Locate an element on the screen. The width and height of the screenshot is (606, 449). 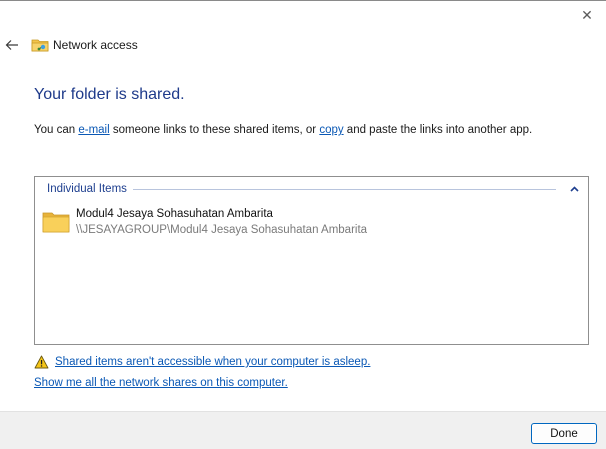
folder-icon is located at coordinates (56, 222).